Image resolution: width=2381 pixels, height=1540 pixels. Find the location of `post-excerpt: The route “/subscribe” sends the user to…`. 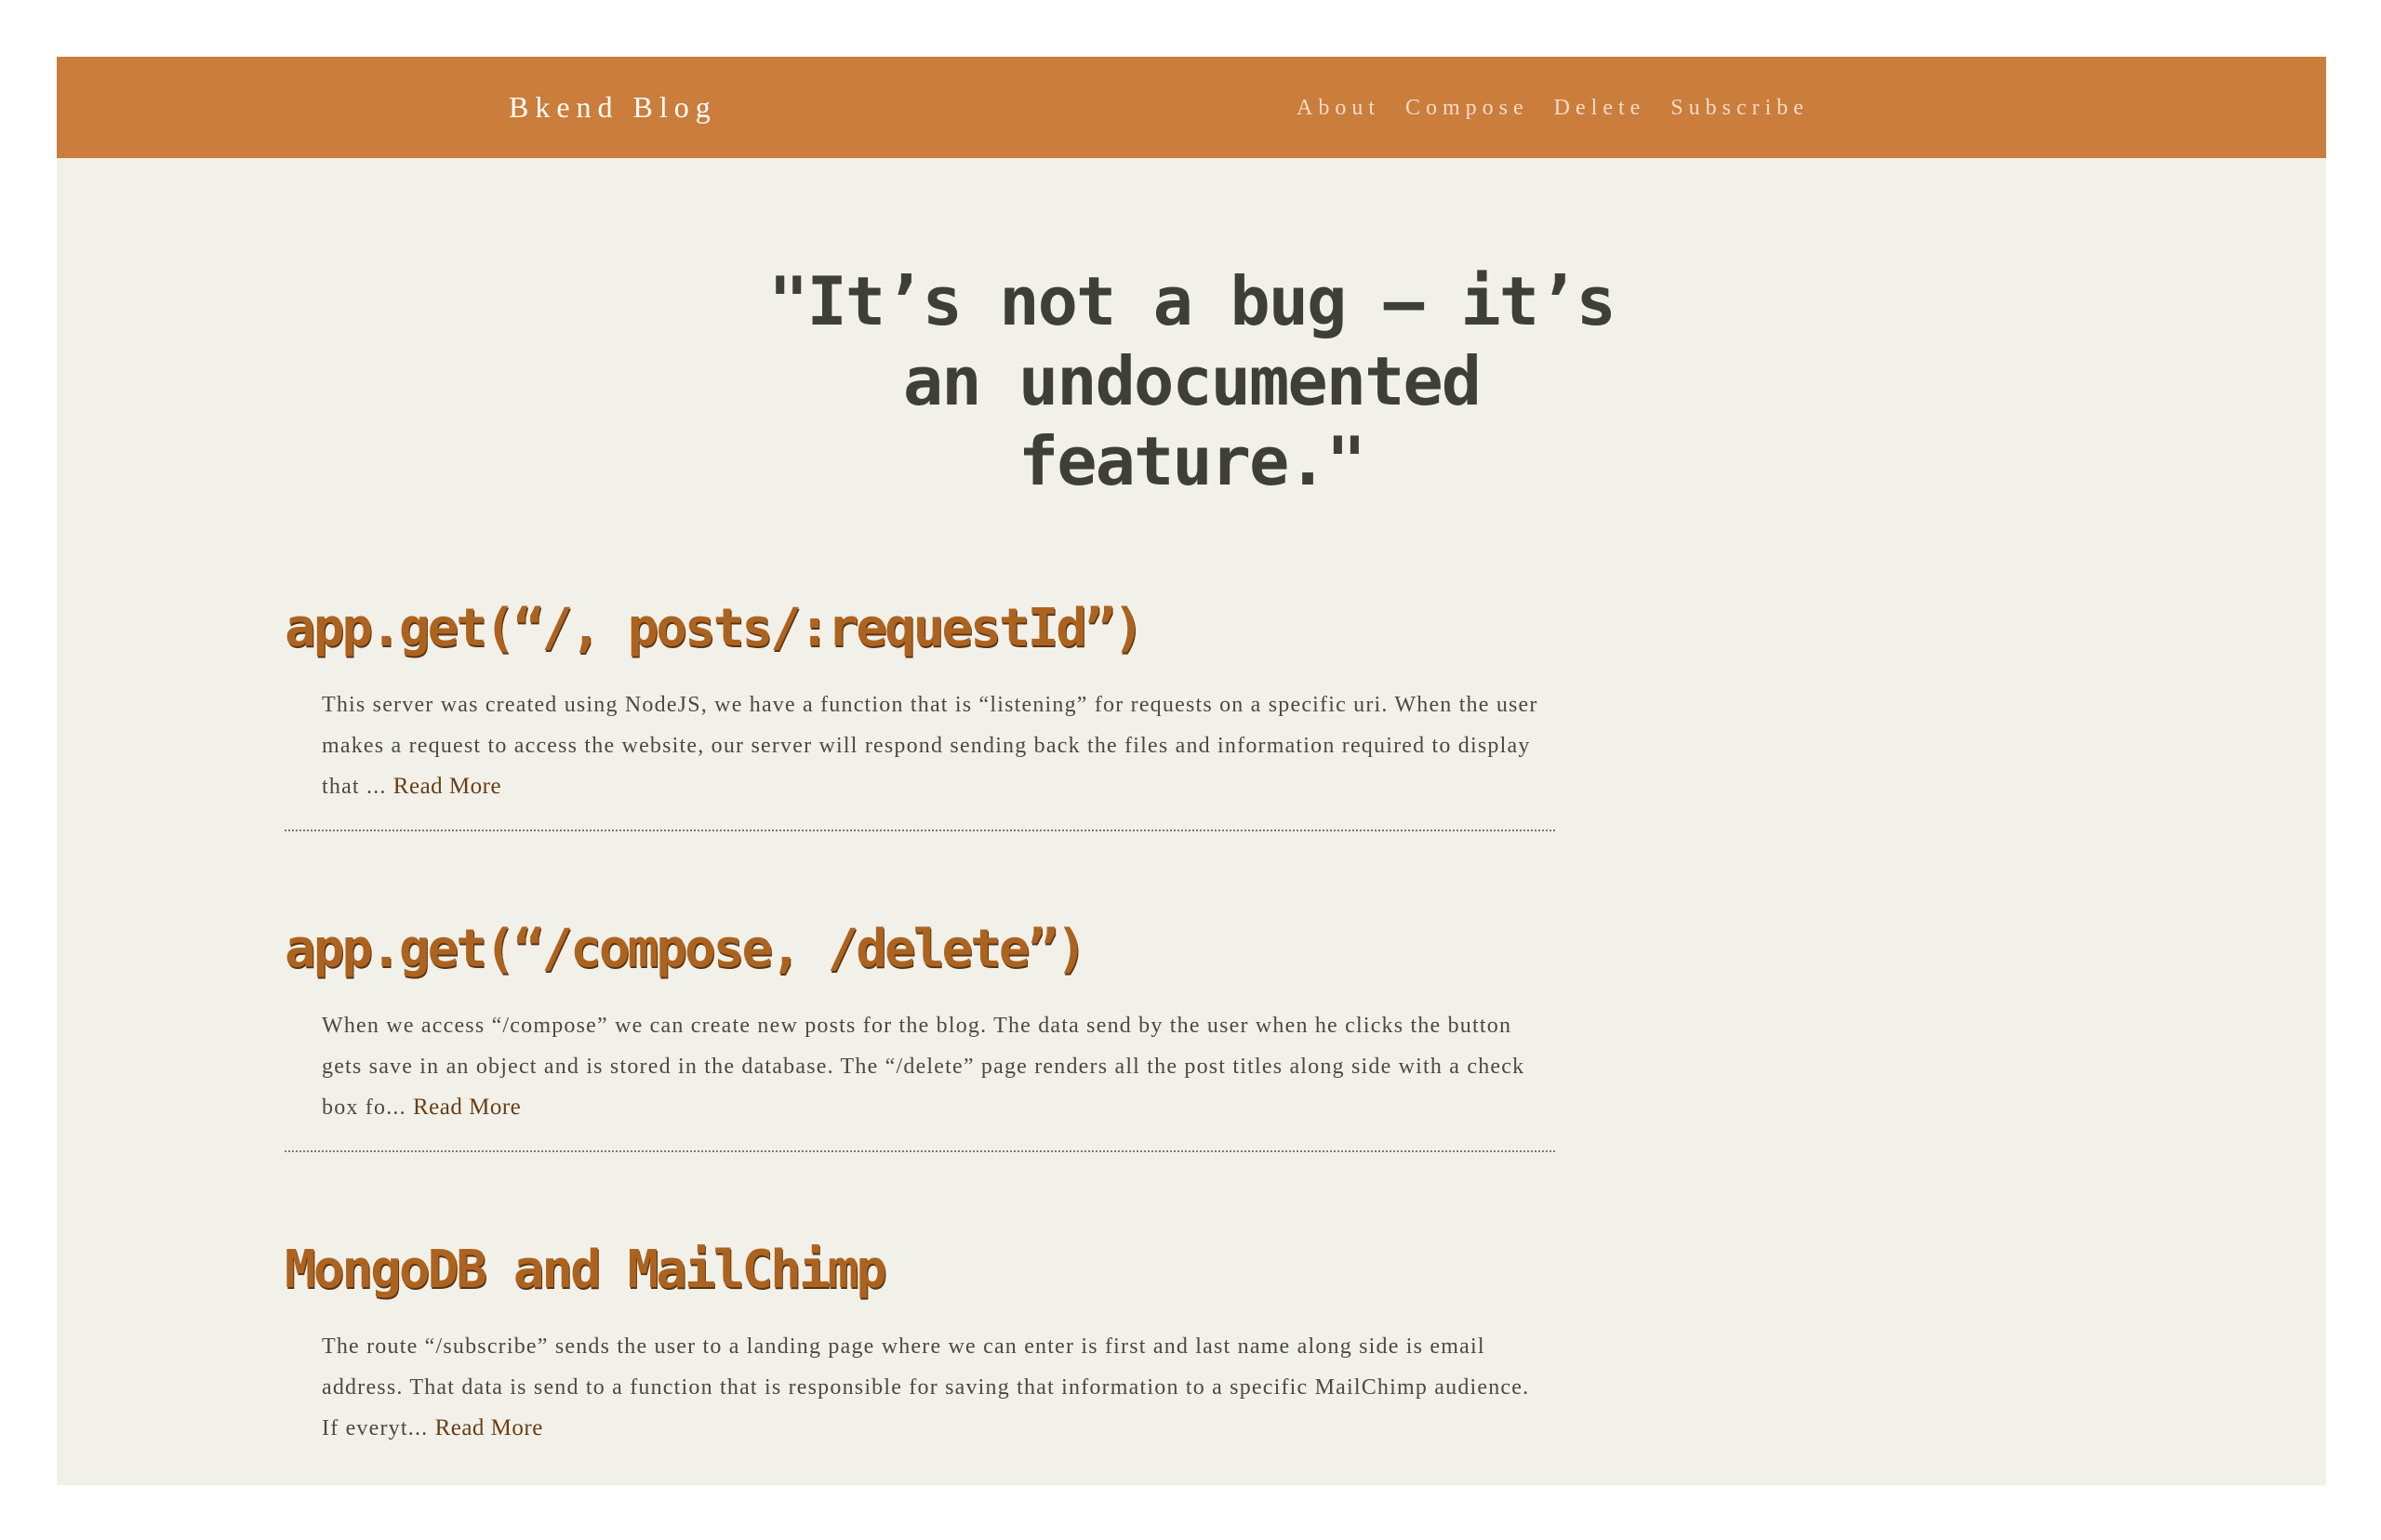

post-excerpt: The route “/subscribe” sends the user to… is located at coordinates (936, 1387).